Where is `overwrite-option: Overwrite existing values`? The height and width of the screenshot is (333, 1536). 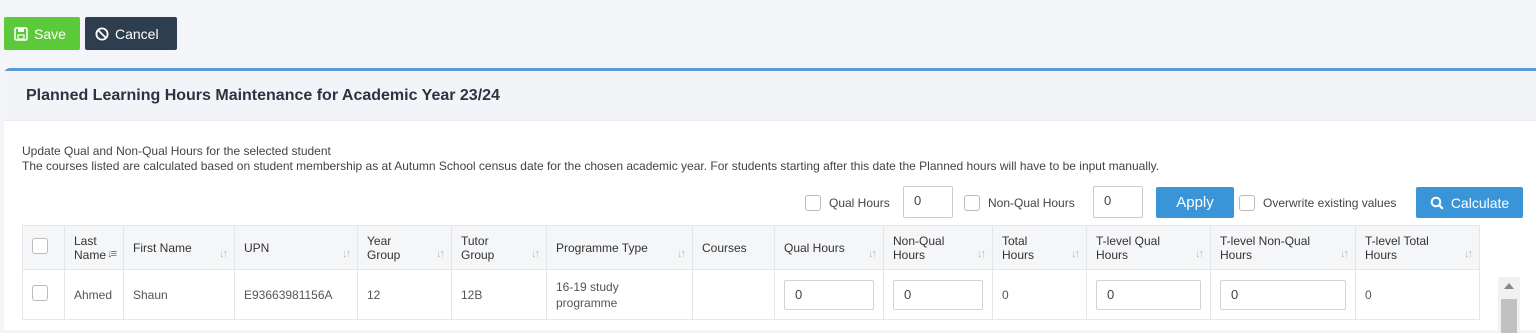
overwrite-option: Overwrite existing values is located at coordinates (1317, 203).